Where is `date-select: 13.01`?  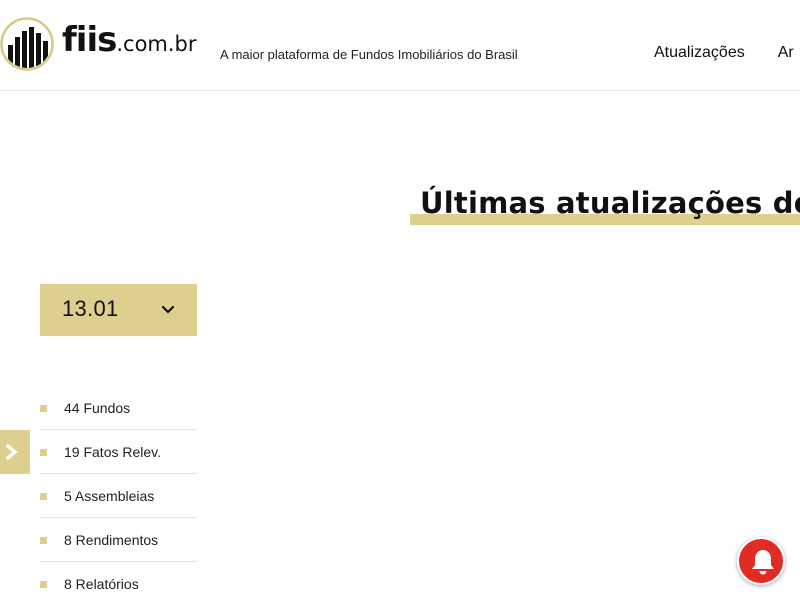 date-select: 13.01 is located at coordinates (118, 310).